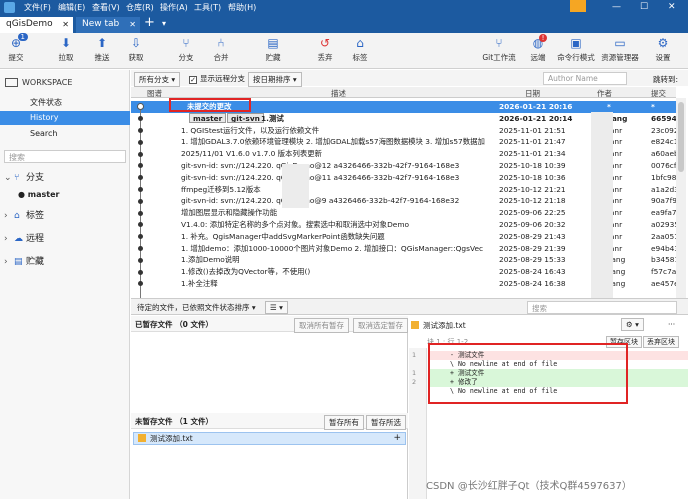 The height and width of the screenshot is (499, 688). Describe the element at coordinates (164, 23) in the screenshot. I see `tab-dropdown-icon: ▾` at that location.